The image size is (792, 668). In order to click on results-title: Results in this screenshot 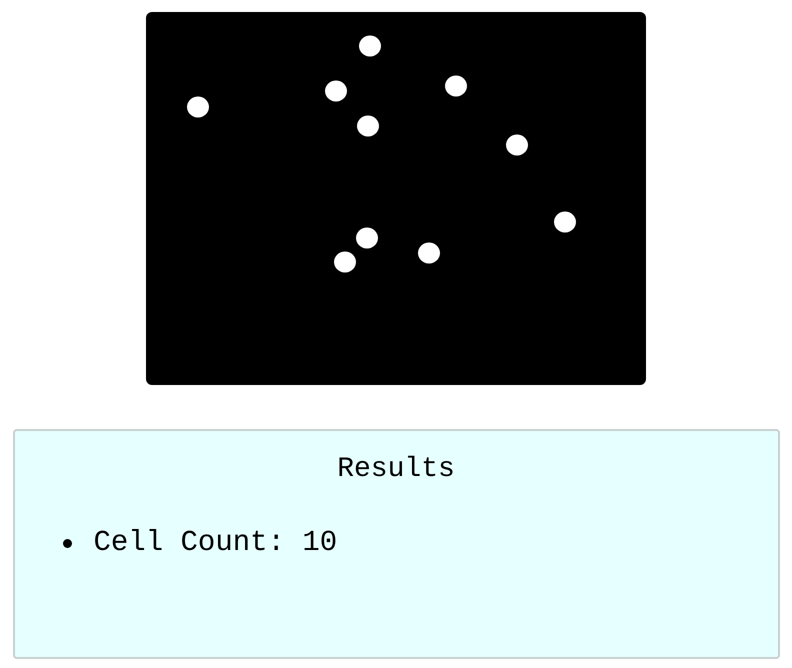, I will do `click(396, 470)`.